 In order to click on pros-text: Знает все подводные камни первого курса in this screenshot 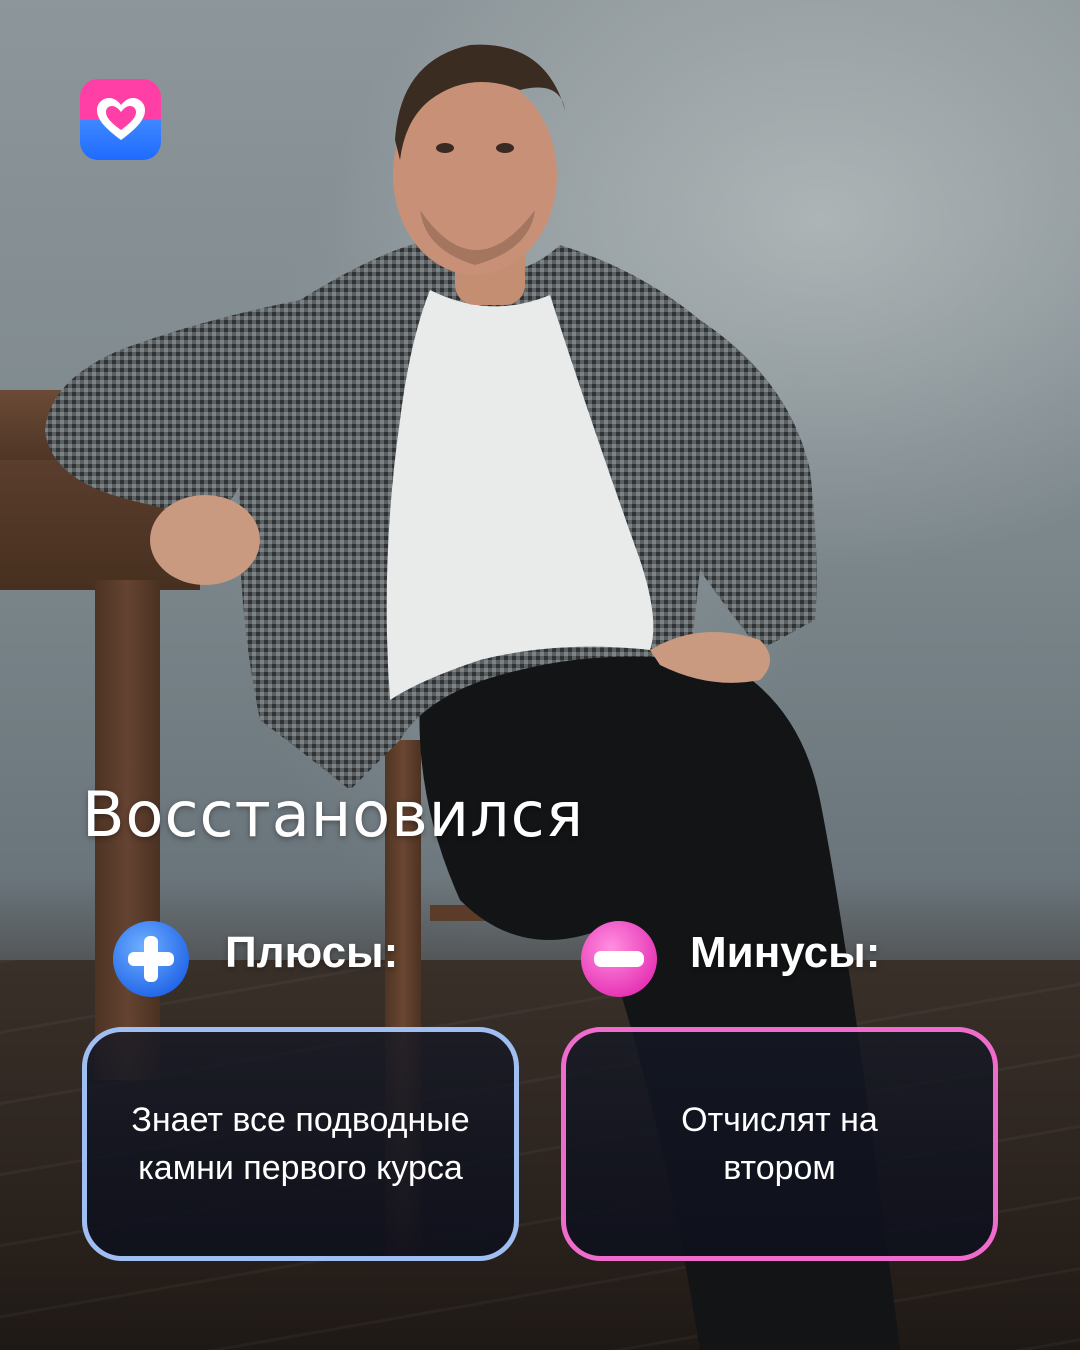, I will do `click(300, 1144)`.